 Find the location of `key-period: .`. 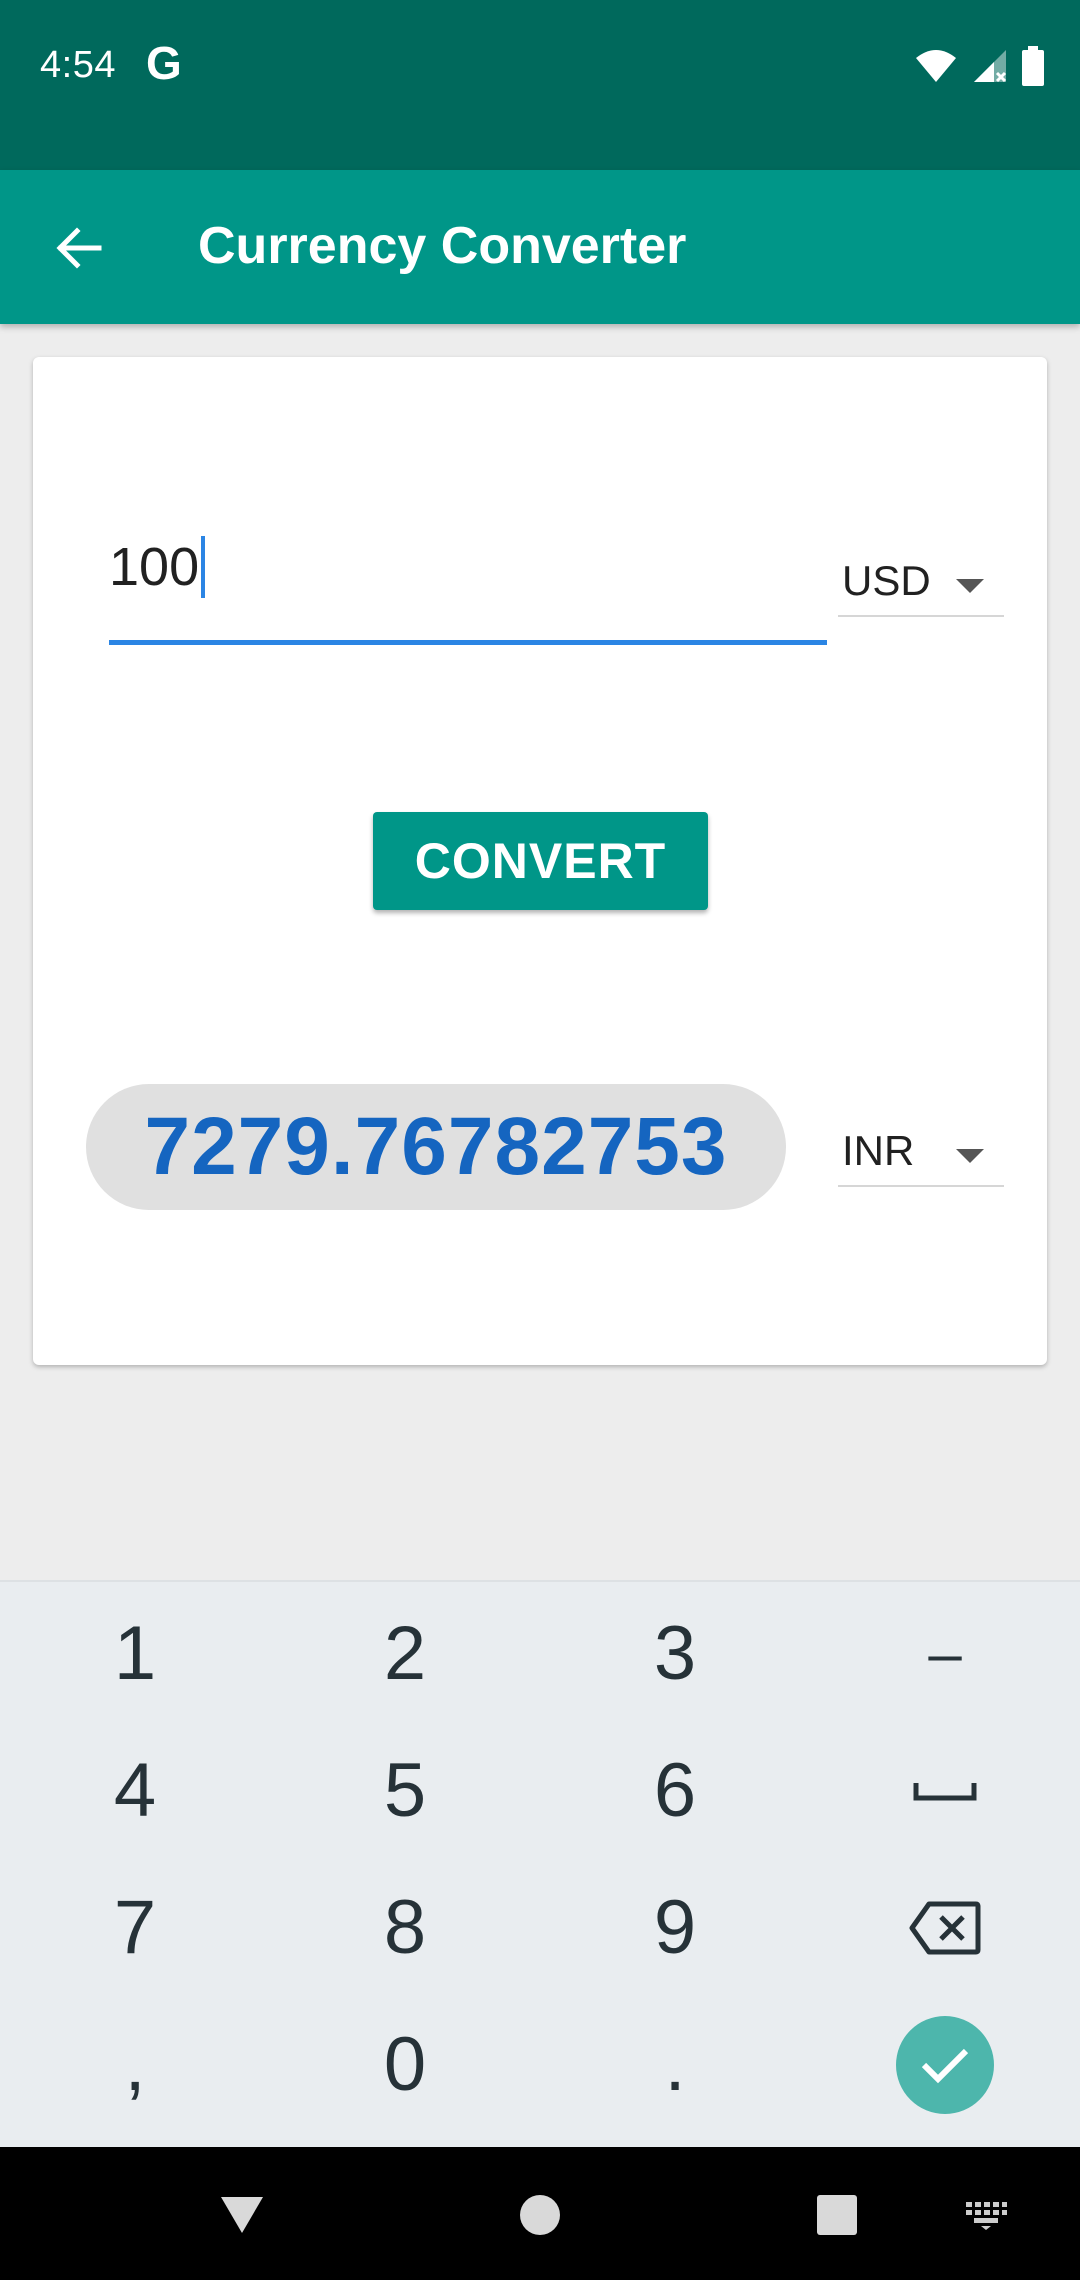

key-period: . is located at coordinates (675, 2064).